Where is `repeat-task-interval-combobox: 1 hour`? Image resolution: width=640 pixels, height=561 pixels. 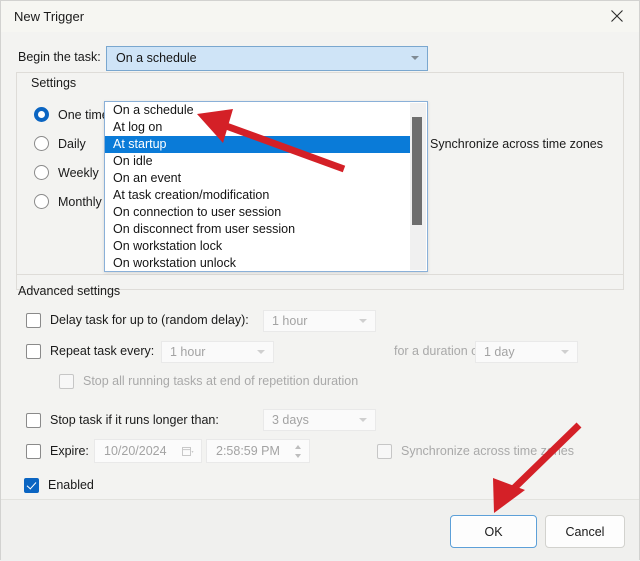 repeat-task-interval-combobox: 1 hour is located at coordinates (217, 352).